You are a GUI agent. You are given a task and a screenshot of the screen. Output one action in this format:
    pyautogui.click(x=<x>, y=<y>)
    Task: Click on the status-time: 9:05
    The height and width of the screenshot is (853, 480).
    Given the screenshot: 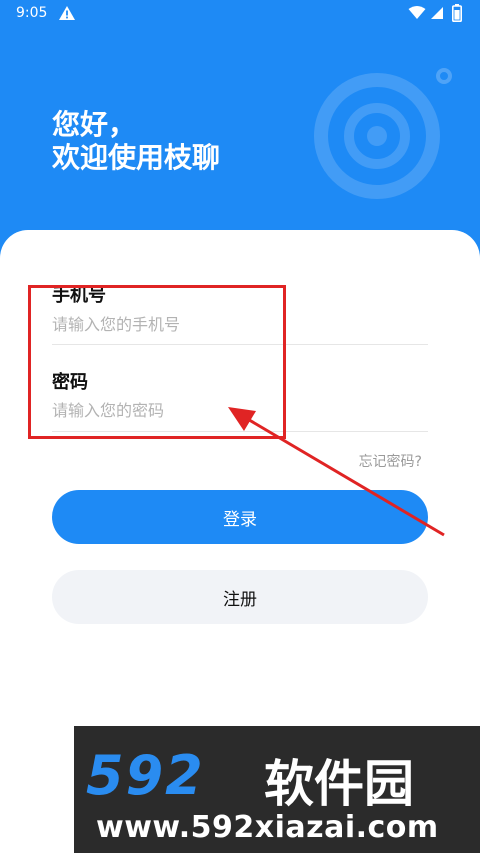 What is the action you would take?
    pyautogui.click(x=32, y=13)
    